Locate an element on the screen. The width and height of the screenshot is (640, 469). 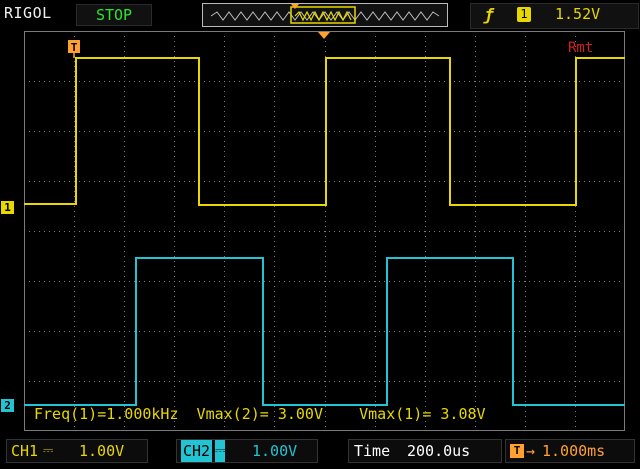
trigger-delay-box: T → 1.000ms is located at coordinates (570, 451).